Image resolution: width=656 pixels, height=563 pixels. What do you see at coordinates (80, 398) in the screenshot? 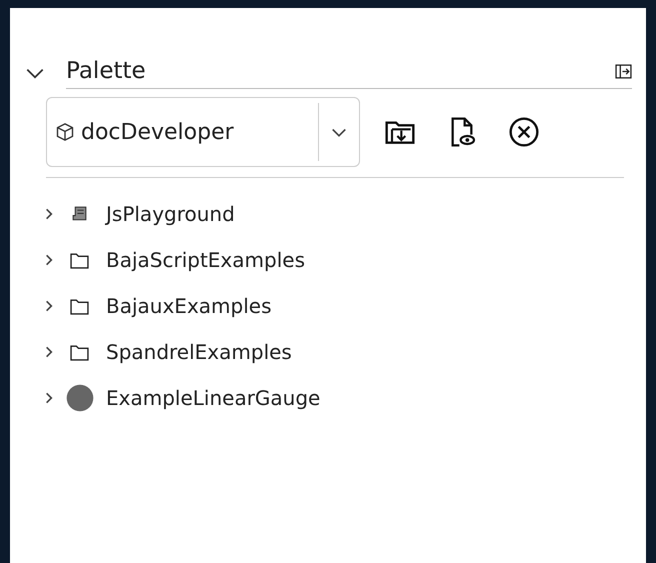
I see `circle-icon` at bounding box center [80, 398].